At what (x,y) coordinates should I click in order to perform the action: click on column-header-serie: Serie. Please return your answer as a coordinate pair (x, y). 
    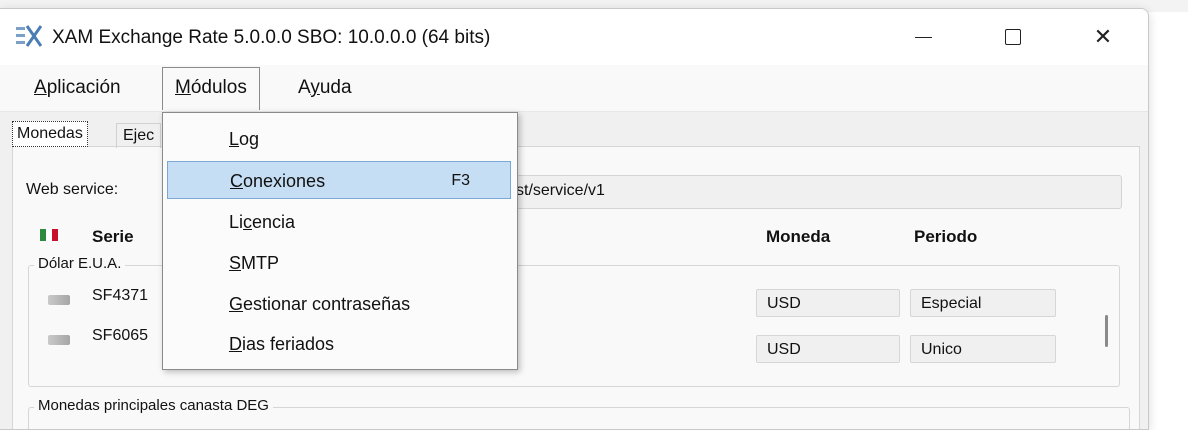
    Looking at the image, I should click on (113, 236).